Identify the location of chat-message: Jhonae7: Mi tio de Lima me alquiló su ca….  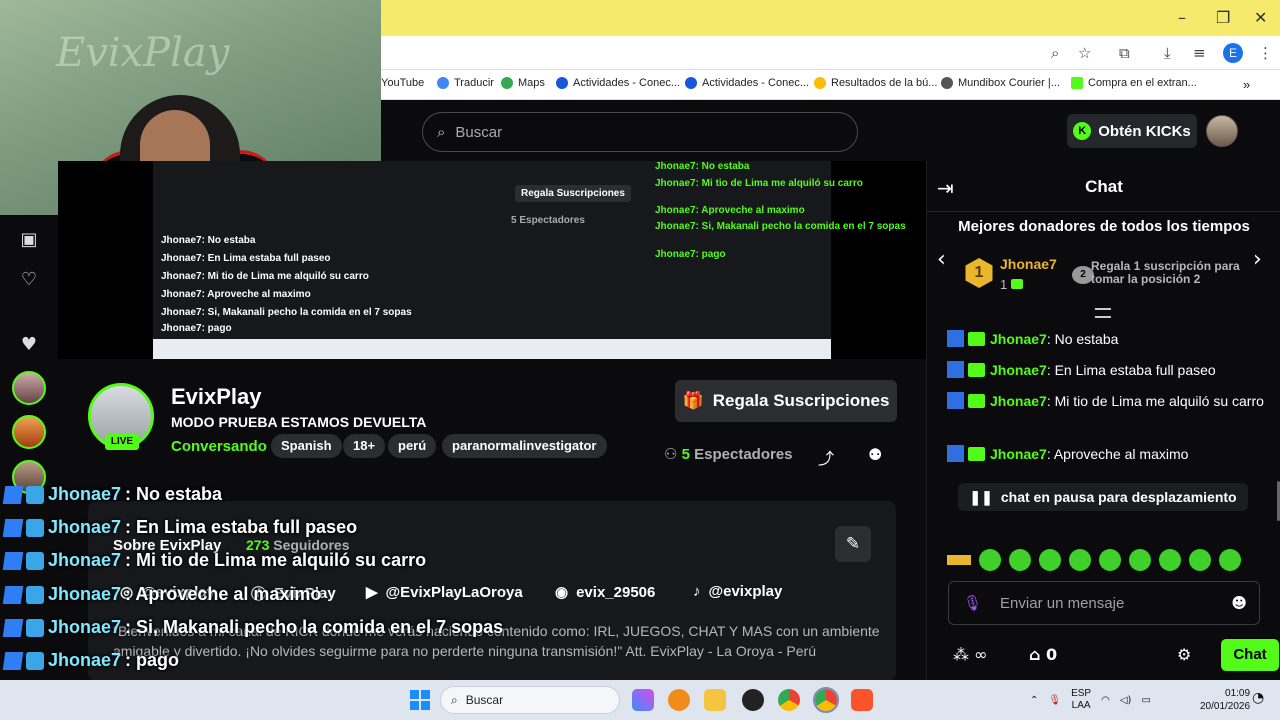
(1107, 401).